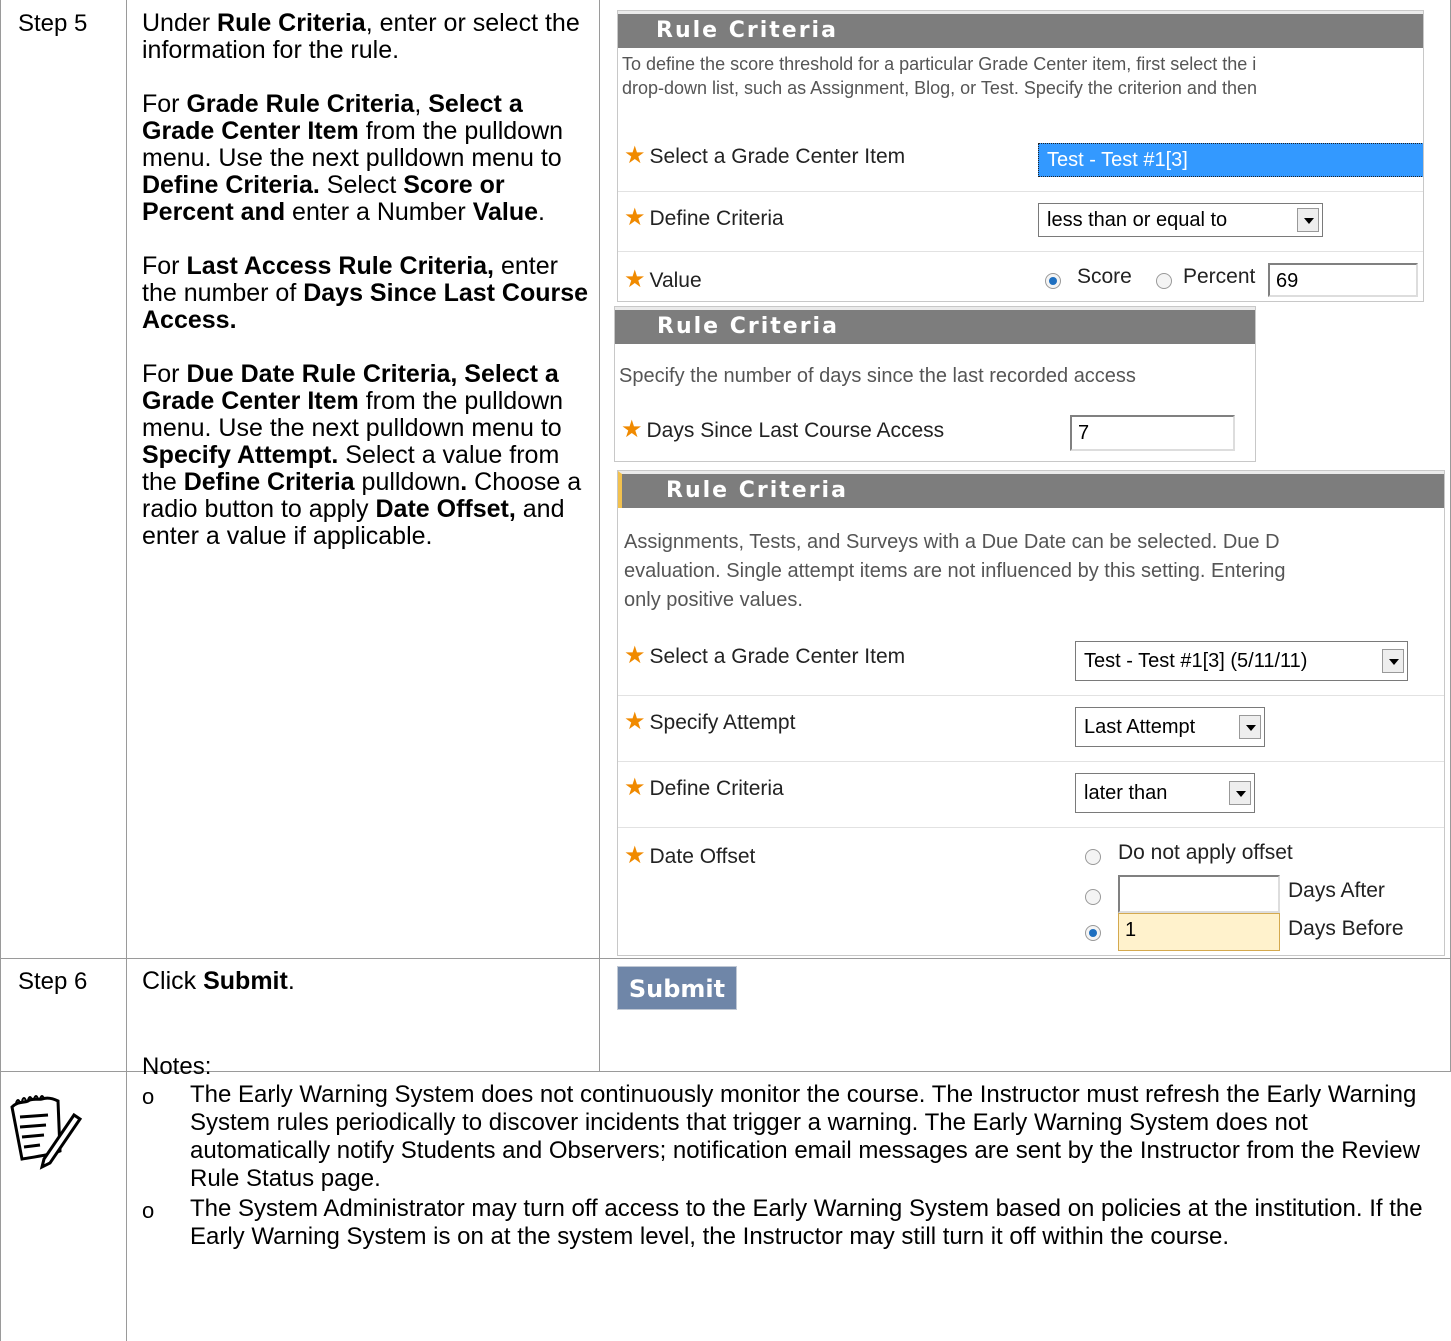 This screenshot has height=1341, width=1451. I want to click on notepad-pencil-icon, so click(46, 1132).